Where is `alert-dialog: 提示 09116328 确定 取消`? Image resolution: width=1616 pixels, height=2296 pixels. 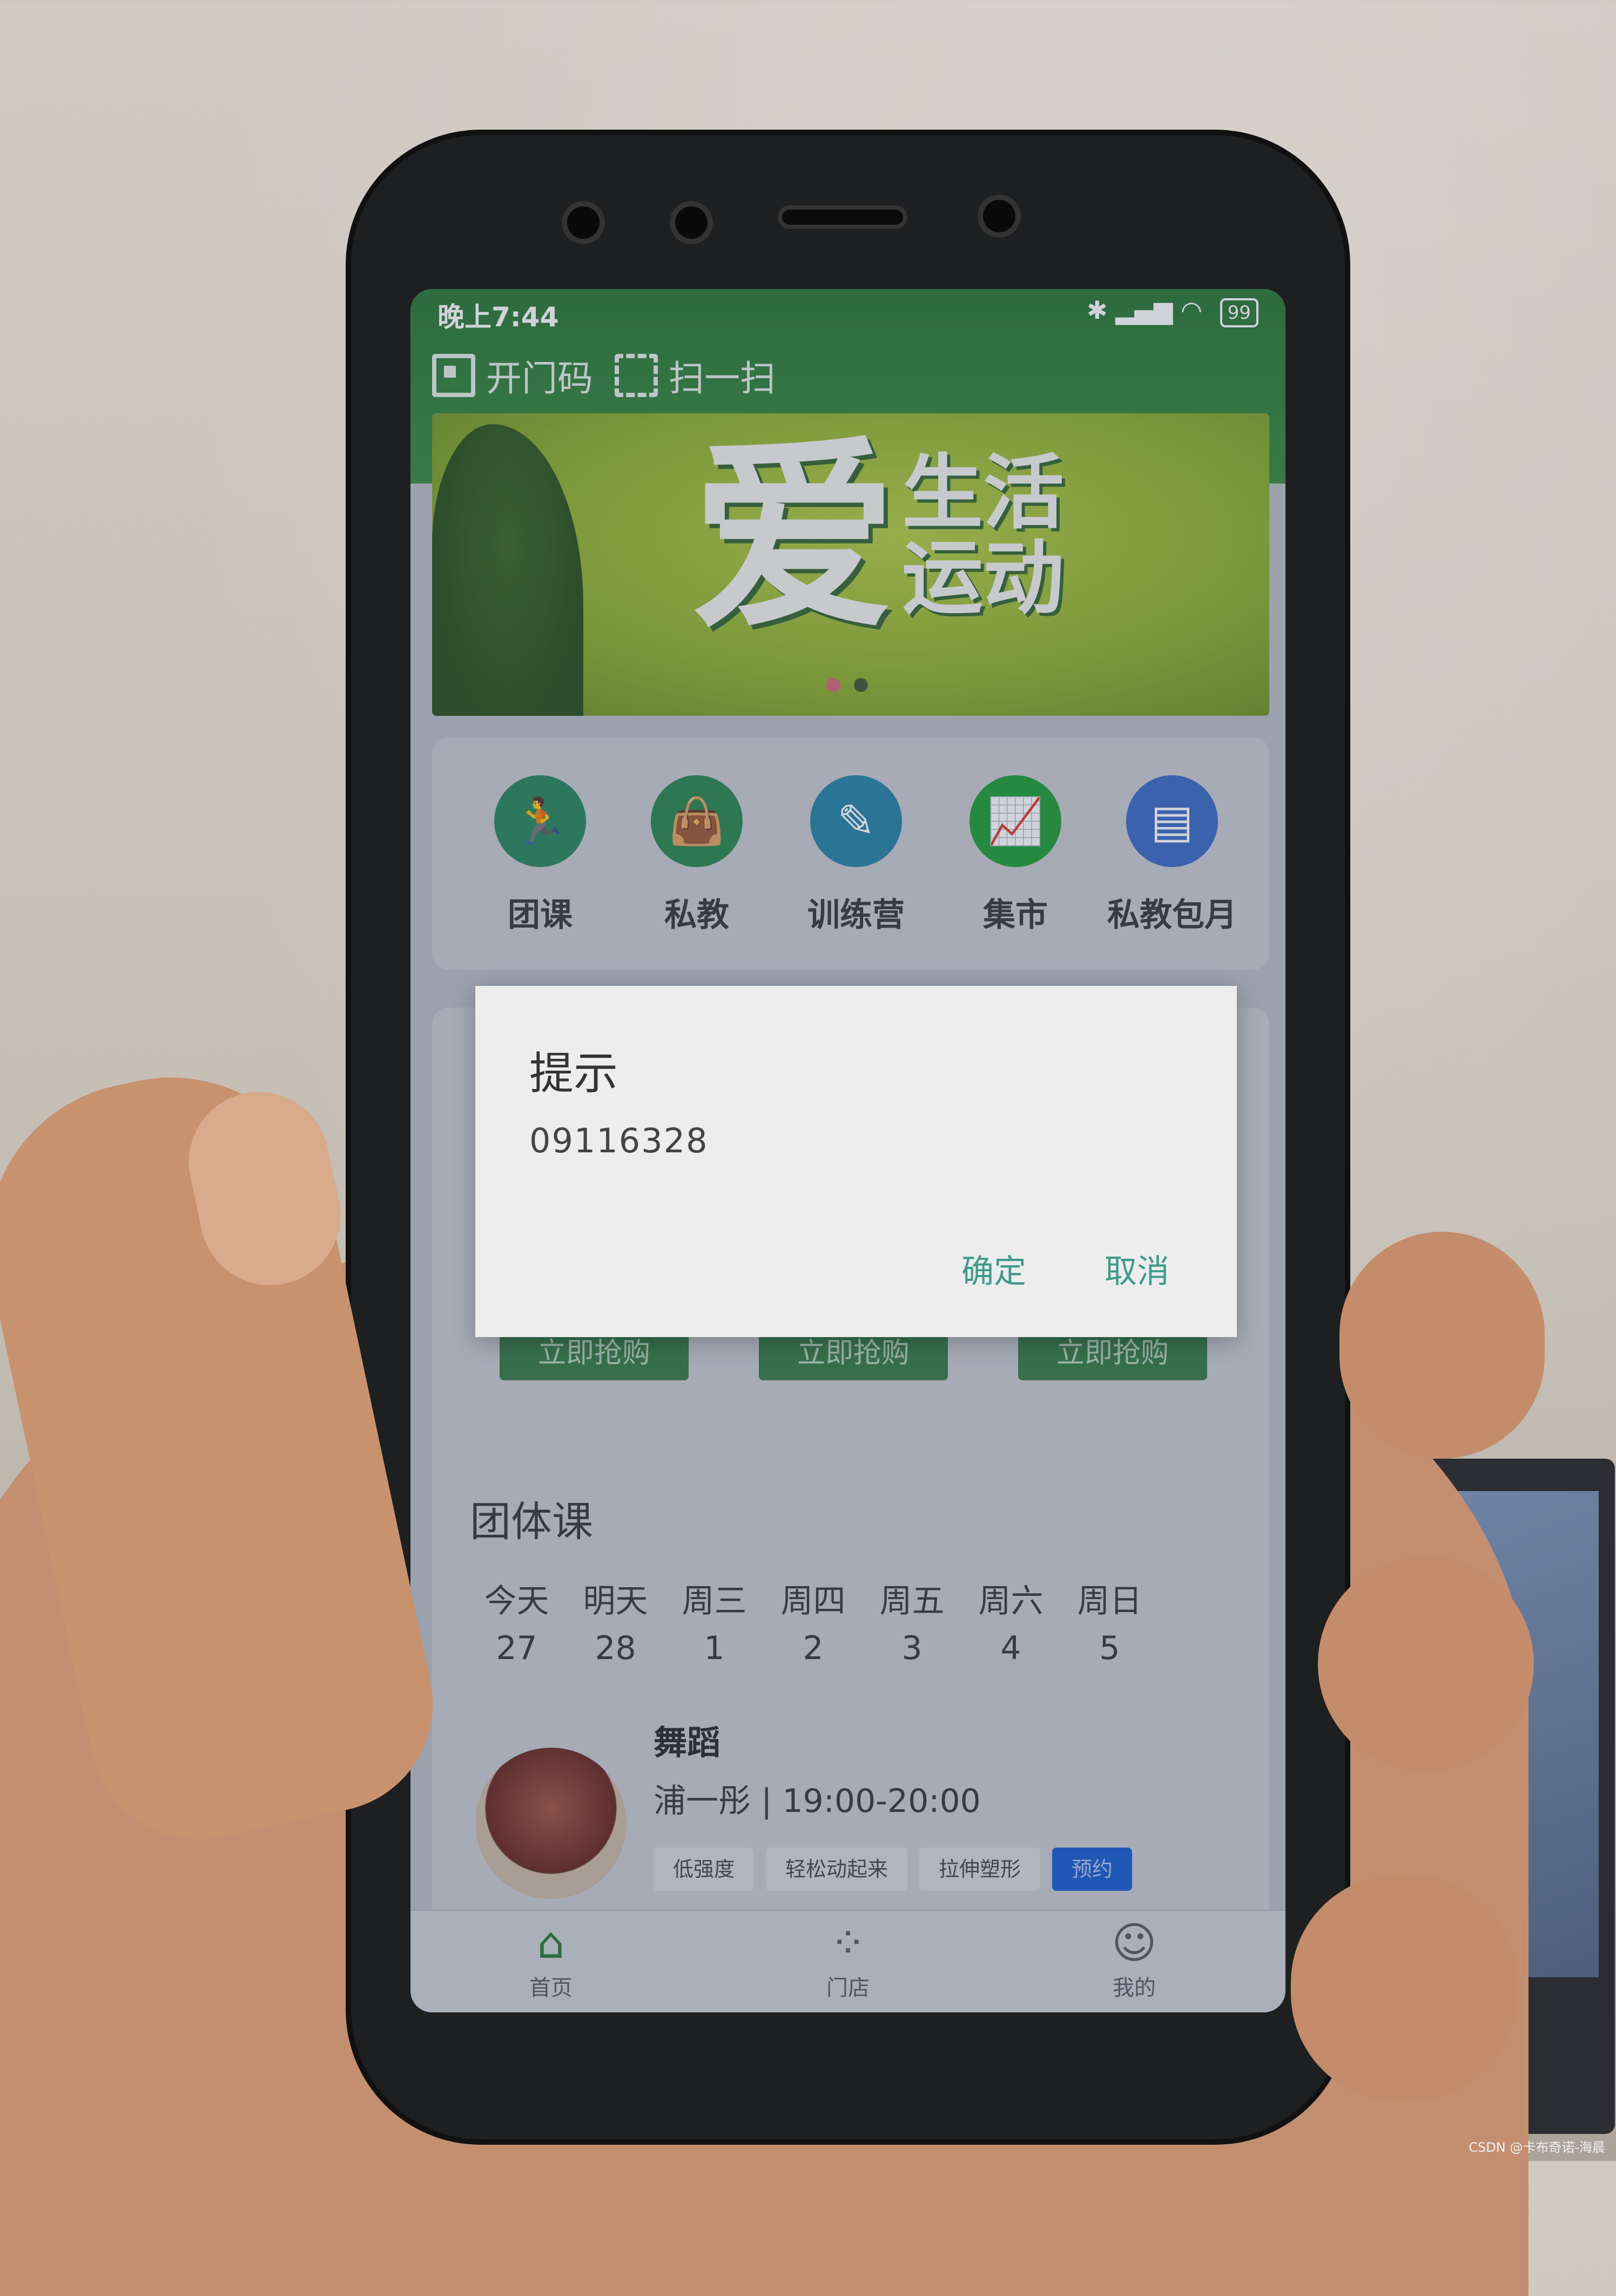
alert-dialog: 提示 09116328 确定 取消 is located at coordinates (856, 1161).